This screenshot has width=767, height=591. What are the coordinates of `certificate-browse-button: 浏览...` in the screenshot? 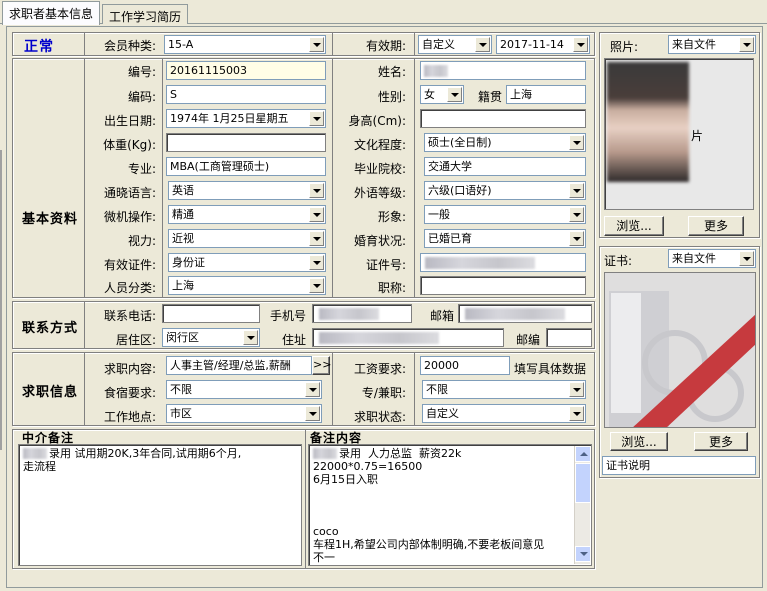 It's located at (639, 441).